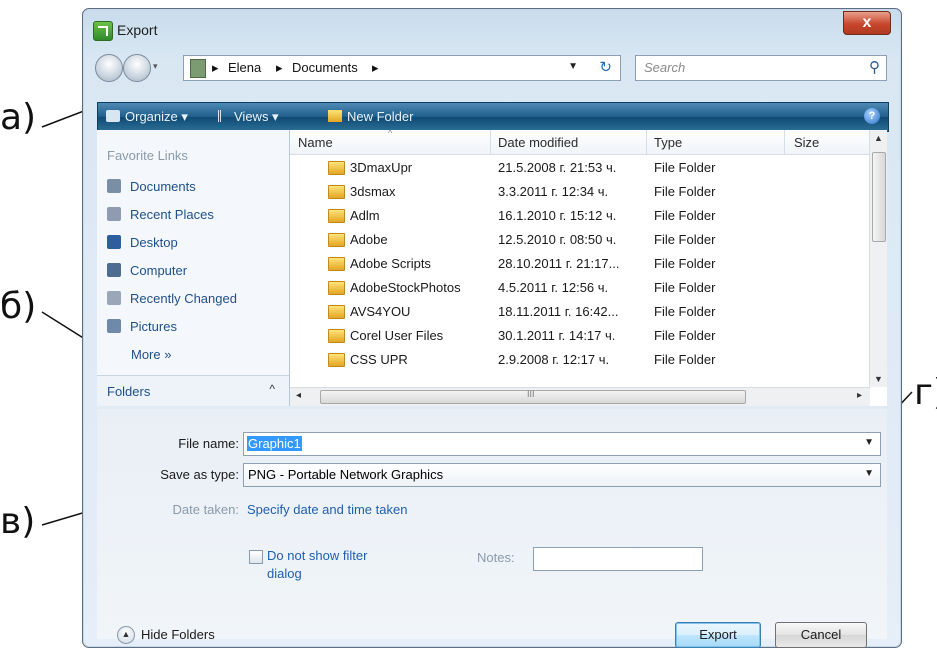  I want to click on computer-icon, so click(114, 270).